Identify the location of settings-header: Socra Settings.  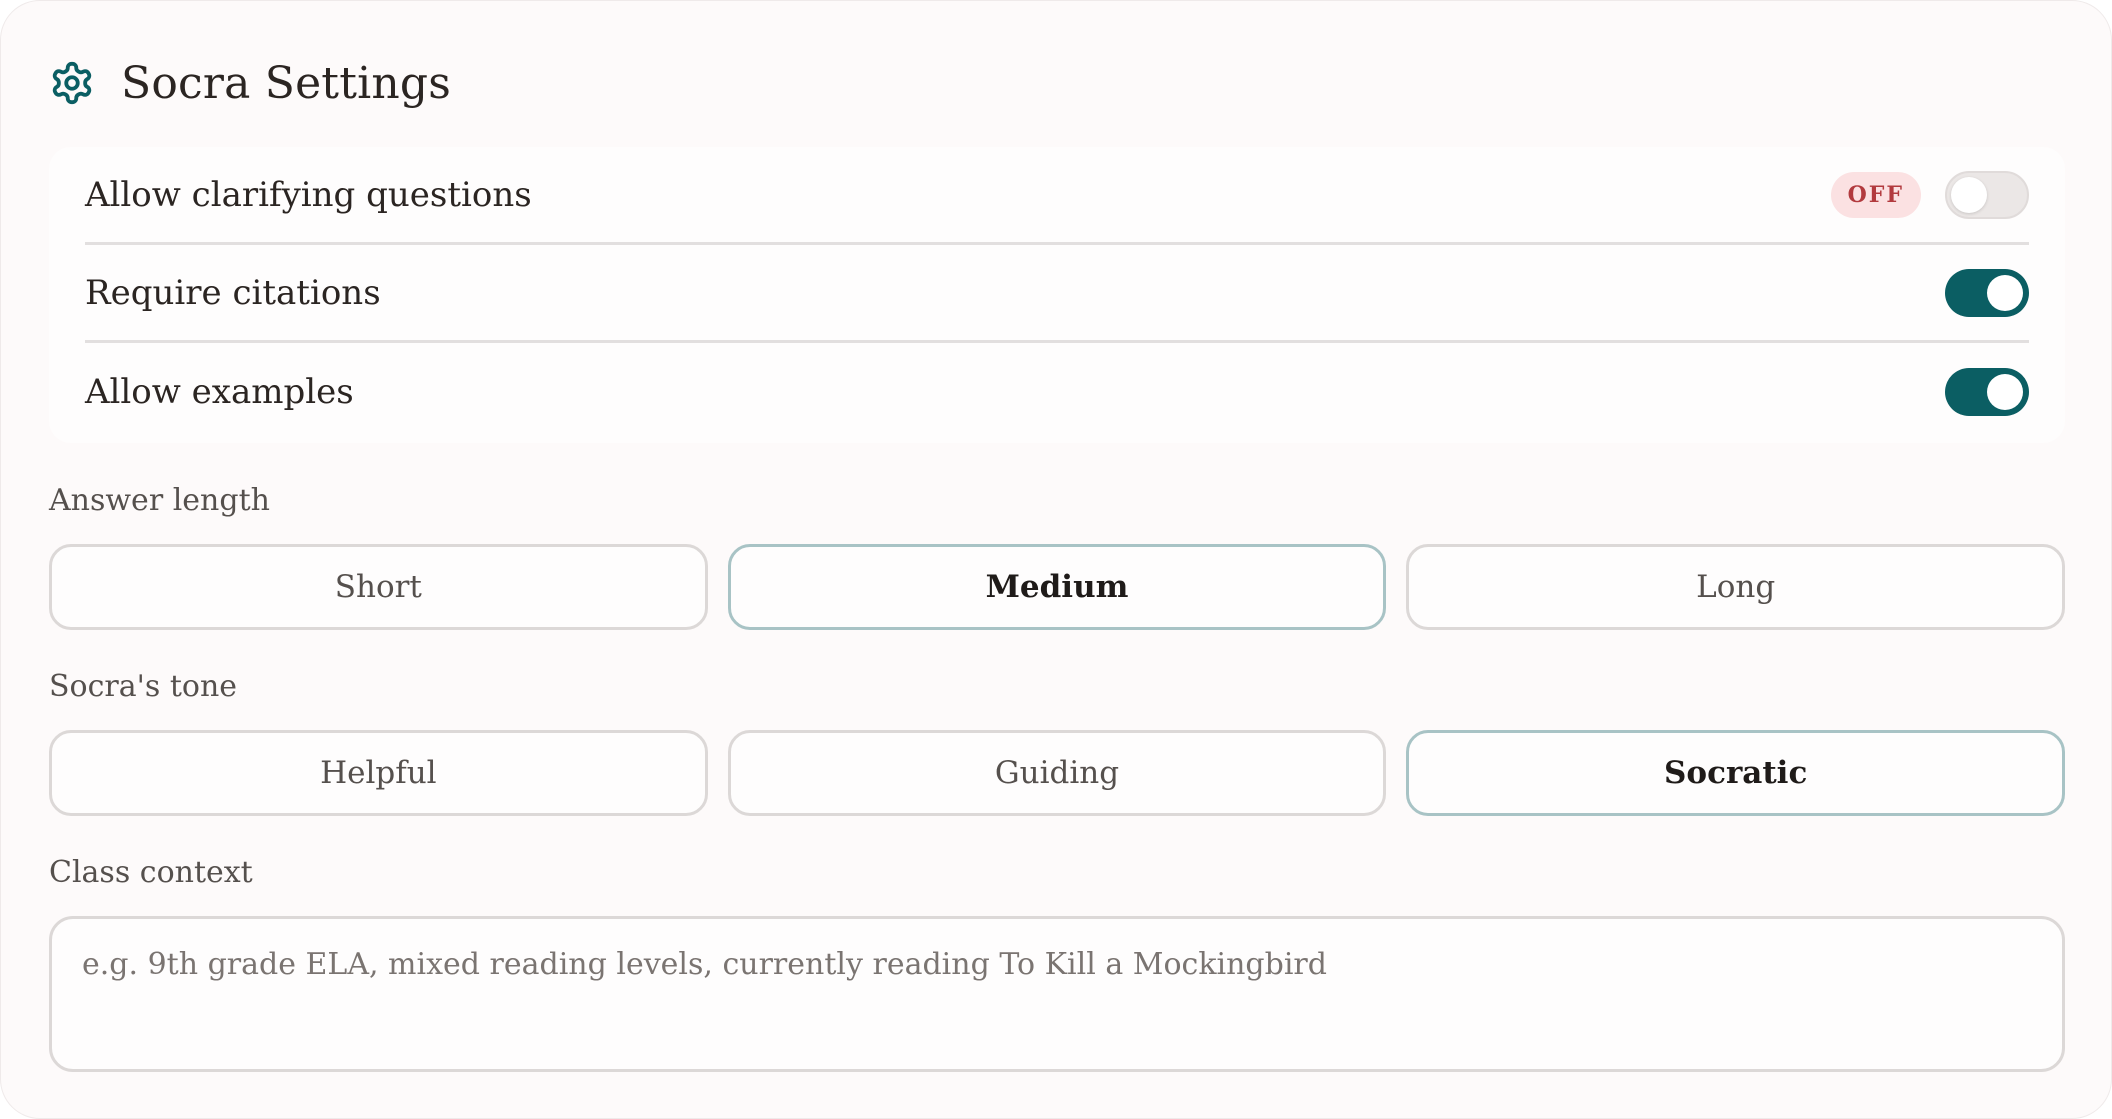
(250, 83).